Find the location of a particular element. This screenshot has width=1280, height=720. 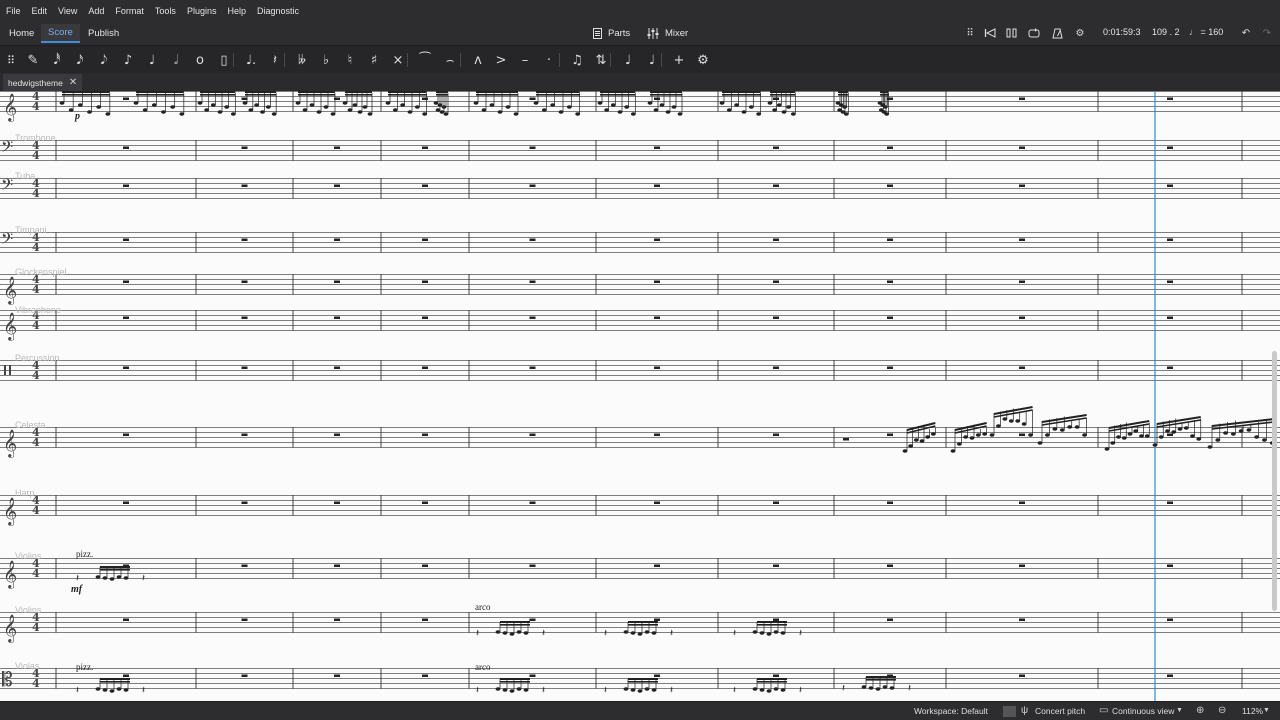

menu-format: Format is located at coordinates (129, 11).